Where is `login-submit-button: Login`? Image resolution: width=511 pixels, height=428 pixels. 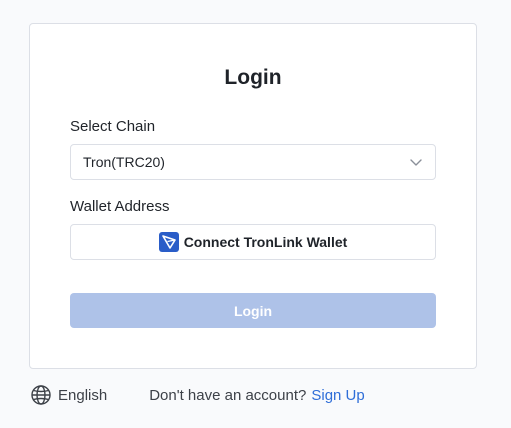 login-submit-button: Login is located at coordinates (253, 310).